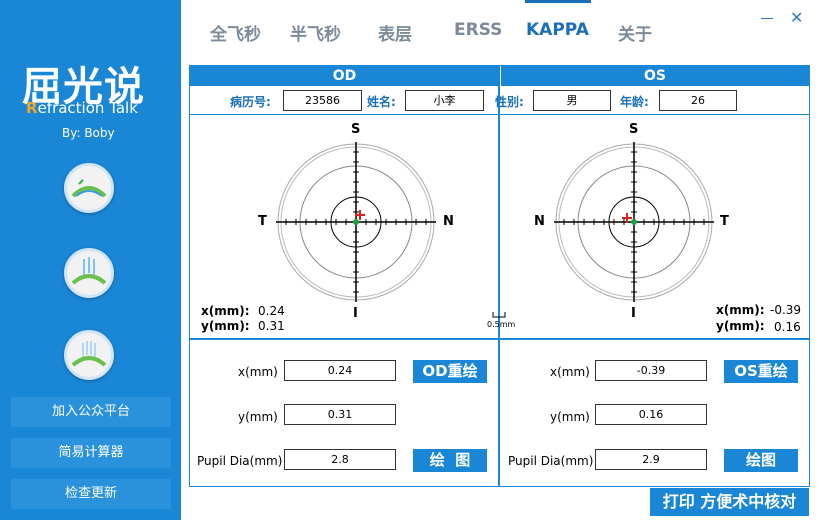 Image resolution: width=819 pixels, height=520 pixels. I want to click on record-field: 23586, so click(322, 100).